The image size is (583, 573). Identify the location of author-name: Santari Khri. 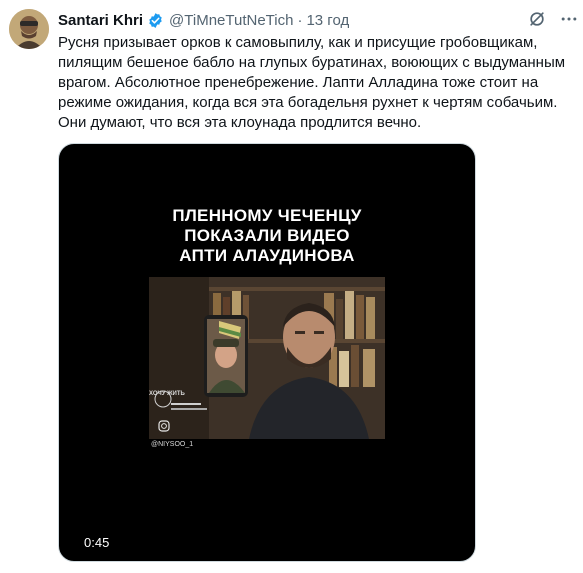
(100, 20).